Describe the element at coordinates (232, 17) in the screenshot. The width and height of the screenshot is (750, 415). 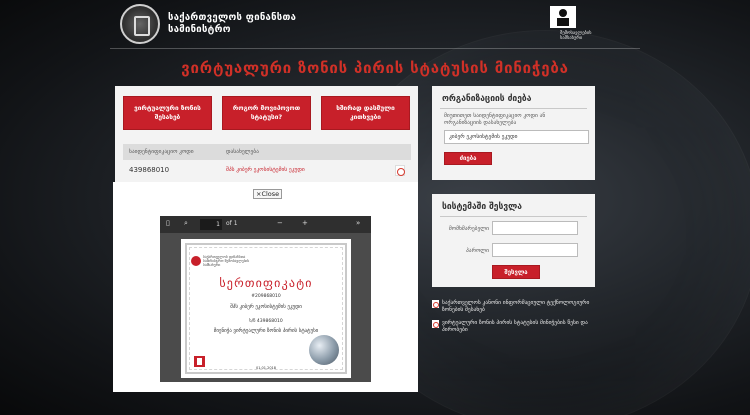
I see `ministry-name-line1: საქართველოს ფინანსთა` at that location.